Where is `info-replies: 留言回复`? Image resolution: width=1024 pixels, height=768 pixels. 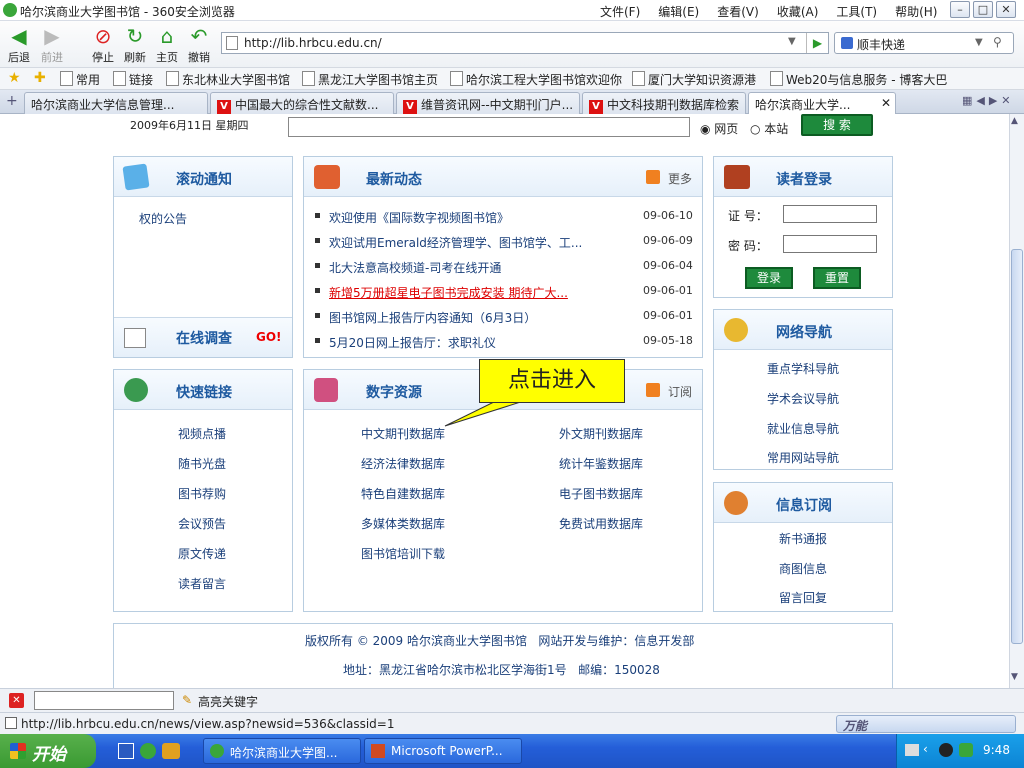
info-replies: 留言回复 is located at coordinates (803, 597).